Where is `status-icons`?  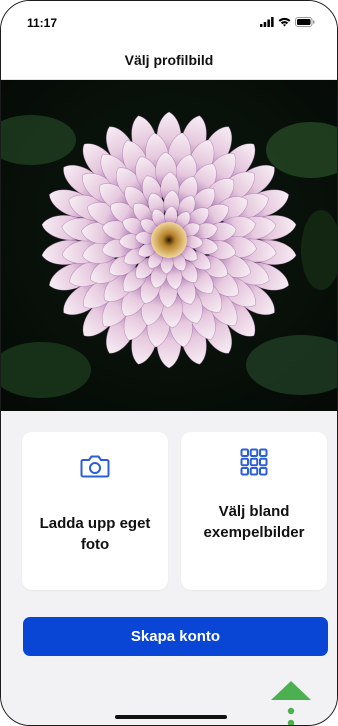
status-icons is located at coordinates (287, 22).